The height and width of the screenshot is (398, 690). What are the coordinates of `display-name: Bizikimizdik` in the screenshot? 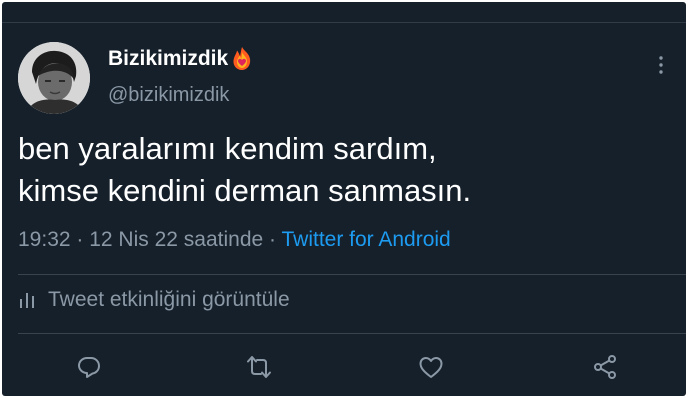 It's located at (181, 59).